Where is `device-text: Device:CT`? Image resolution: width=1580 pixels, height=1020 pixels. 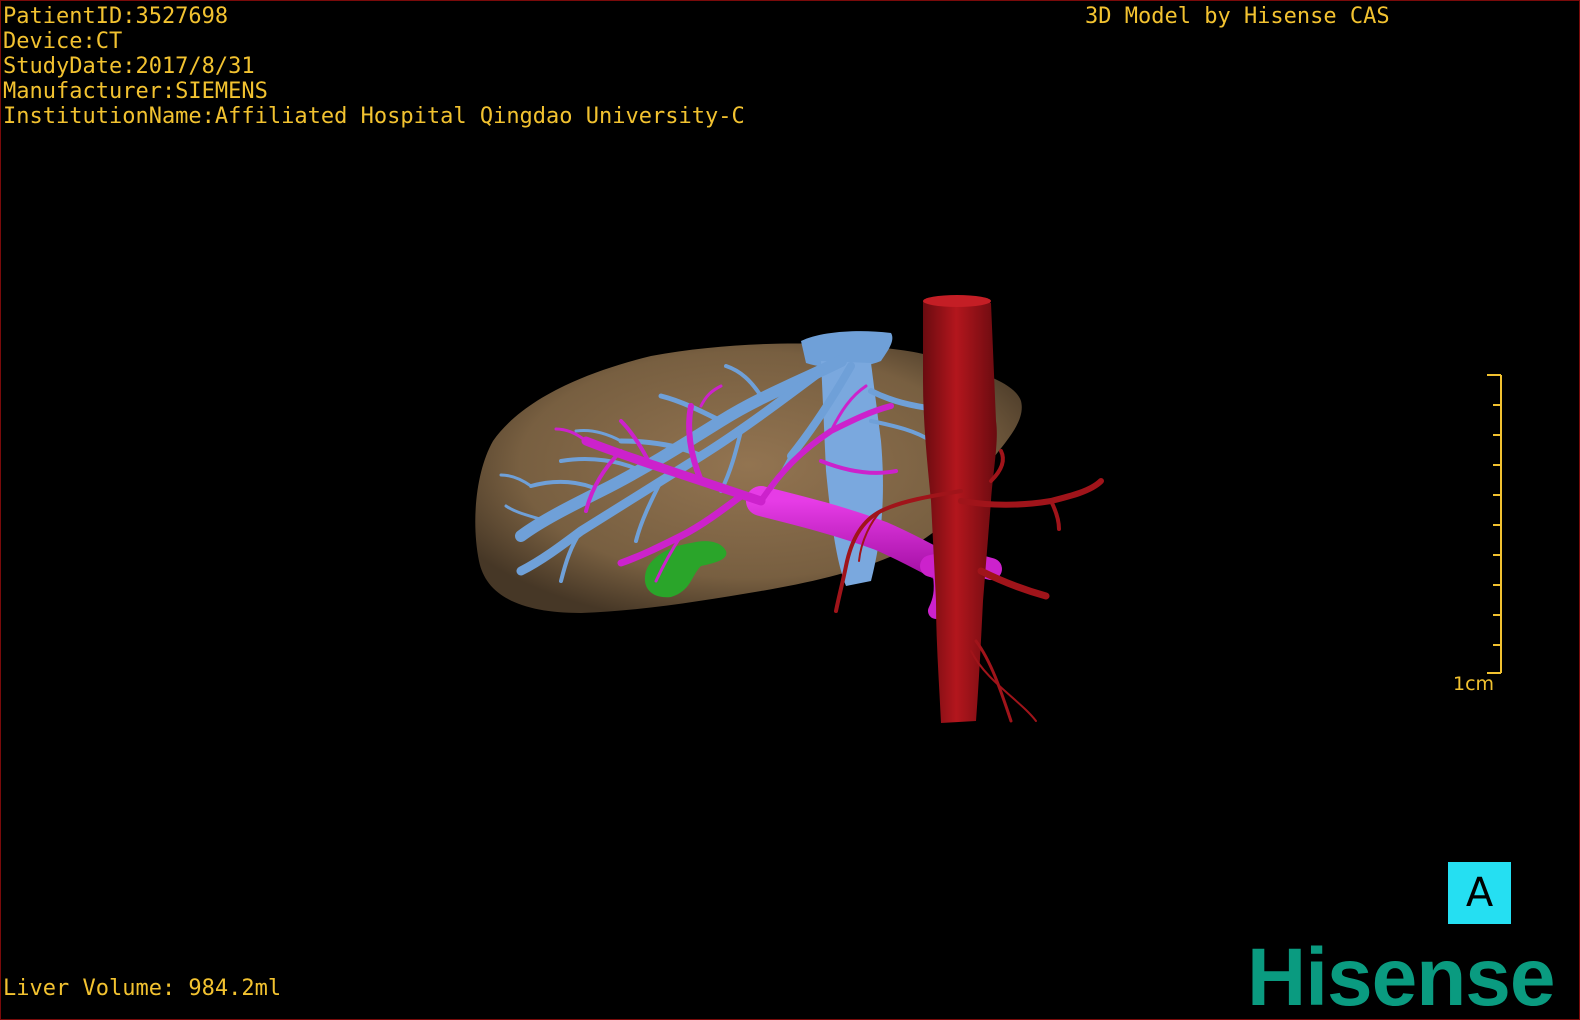
device-text: Device:CT is located at coordinates (63, 41).